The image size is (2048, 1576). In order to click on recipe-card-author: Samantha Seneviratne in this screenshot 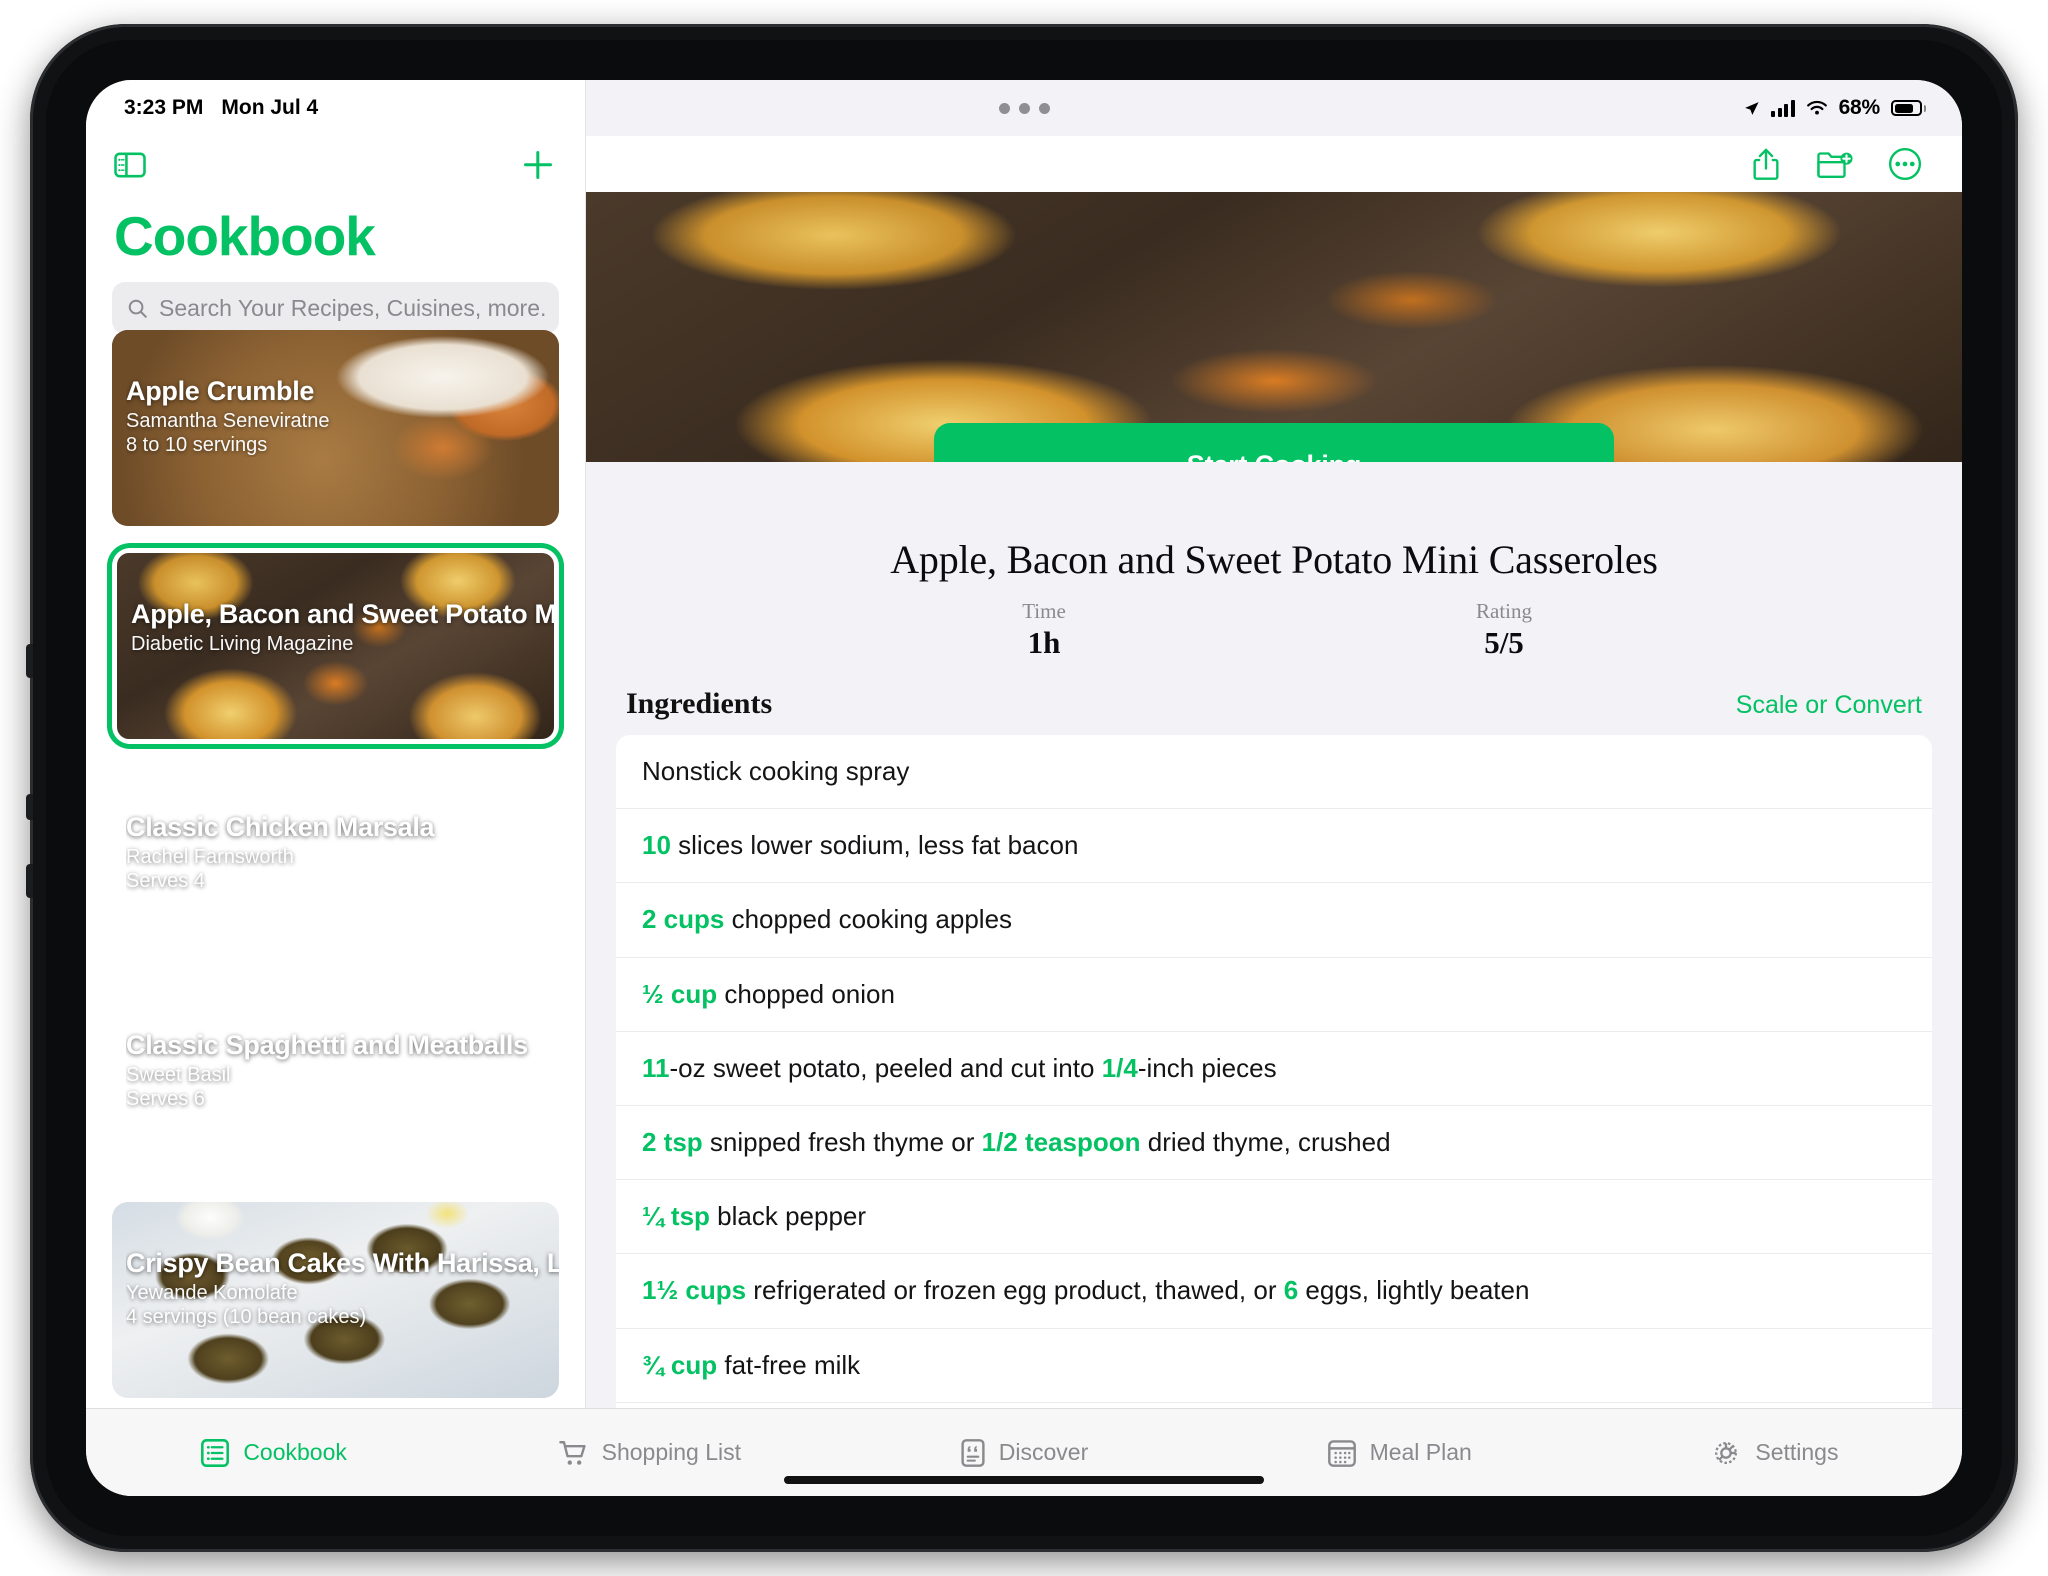, I will do `click(228, 421)`.